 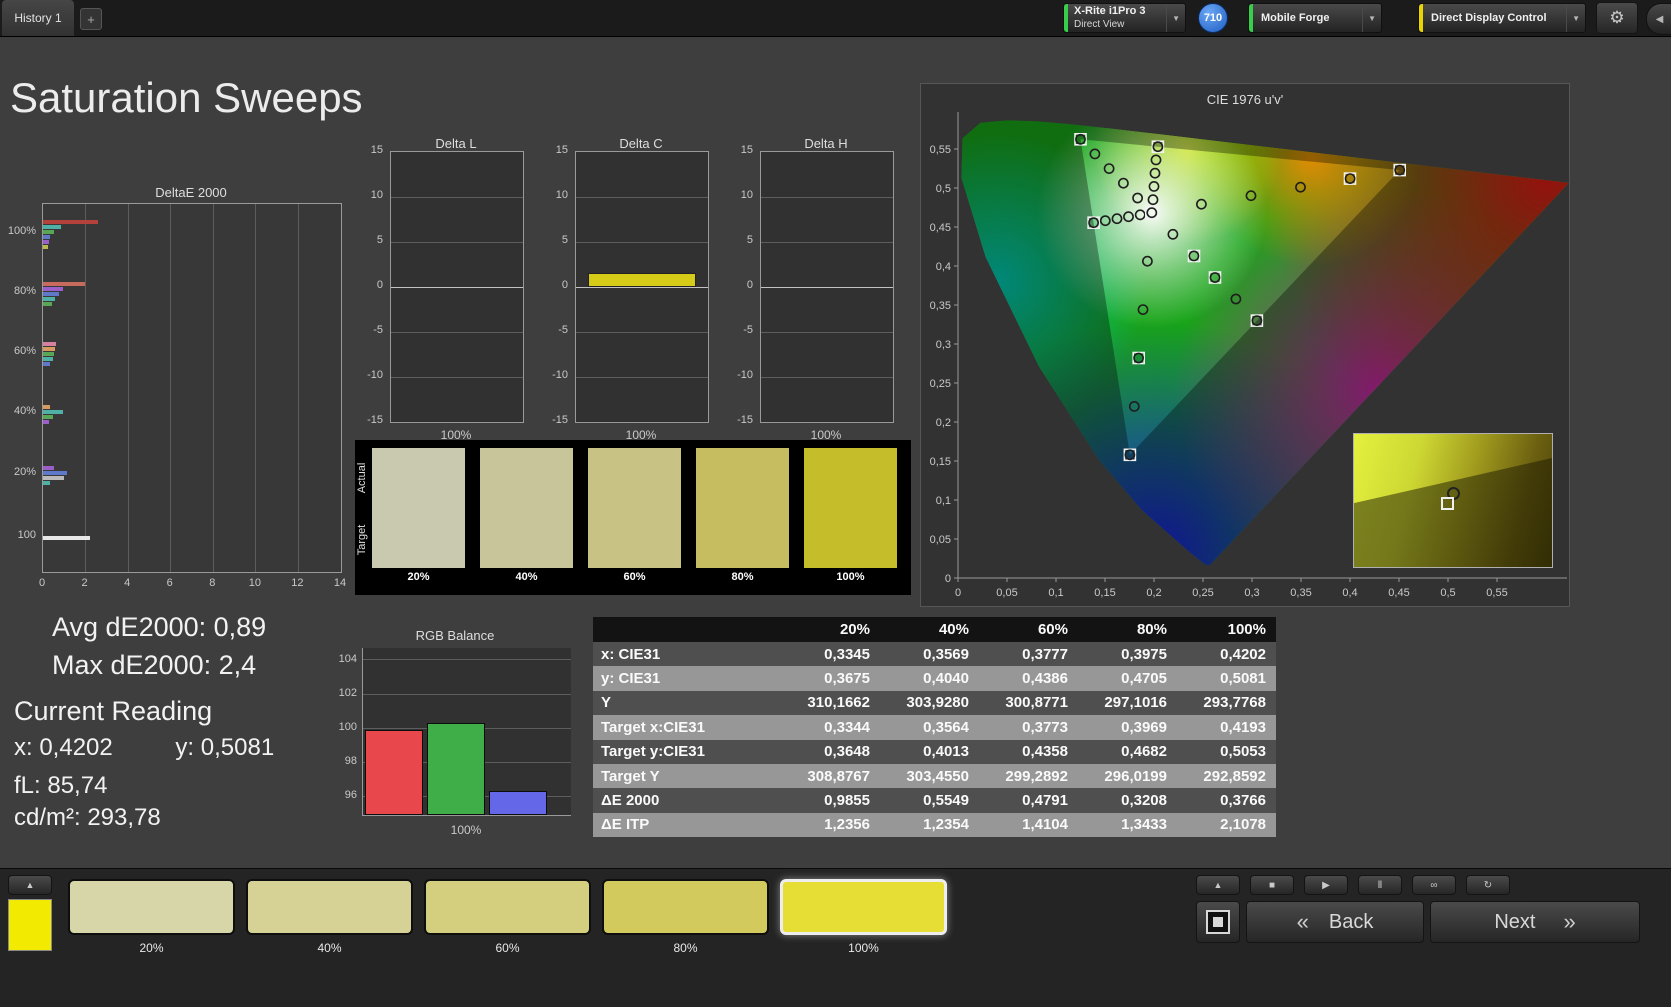 What do you see at coordinates (1226, 800) in the screenshot?
I see `table-cell: 0,3766` at bounding box center [1226, 800].